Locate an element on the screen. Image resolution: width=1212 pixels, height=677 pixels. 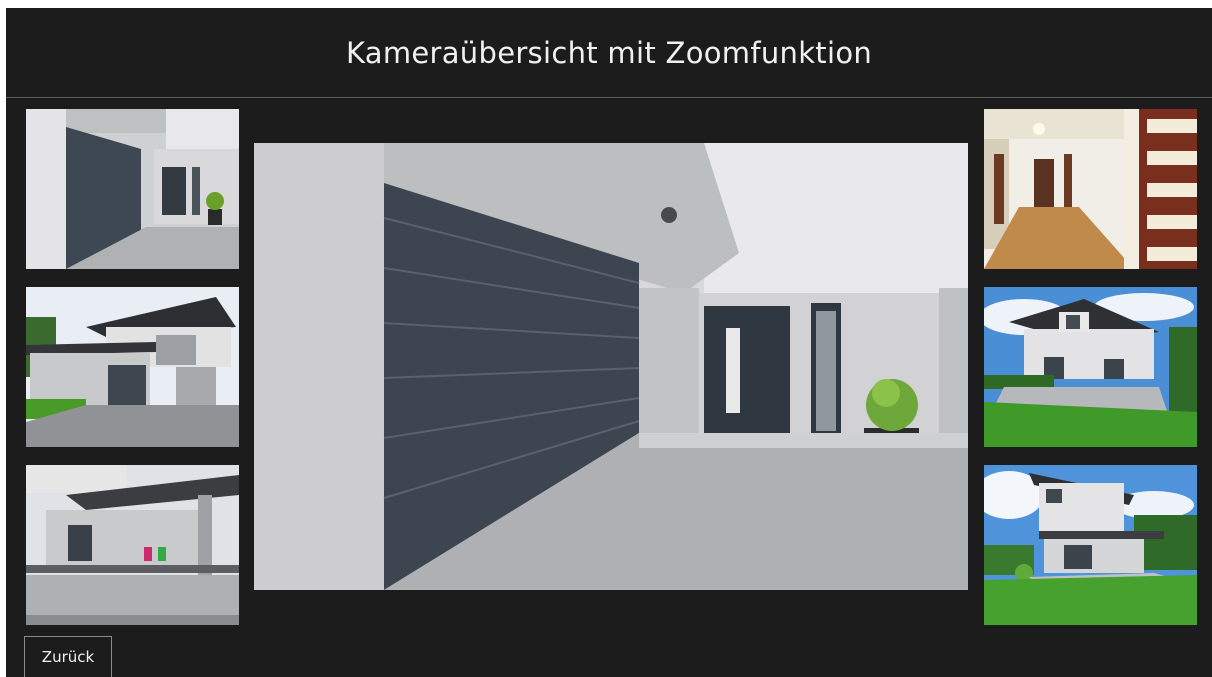
page-title: Kameraübersicht mit Zoomfunktion is located at coordinates (609, 52).